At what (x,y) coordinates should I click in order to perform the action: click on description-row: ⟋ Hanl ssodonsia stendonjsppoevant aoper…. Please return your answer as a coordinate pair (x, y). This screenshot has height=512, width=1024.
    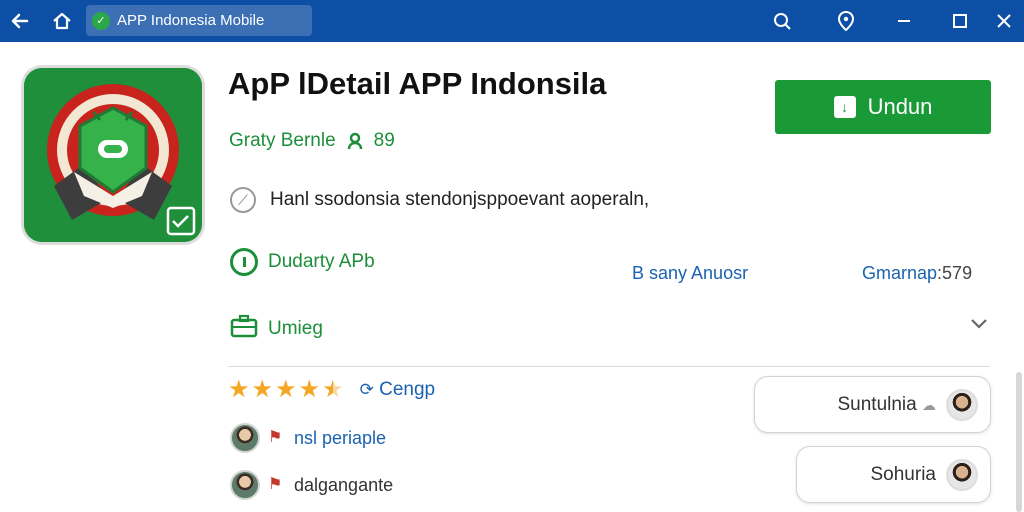
    Looking at the image, I should click on (439, 200).